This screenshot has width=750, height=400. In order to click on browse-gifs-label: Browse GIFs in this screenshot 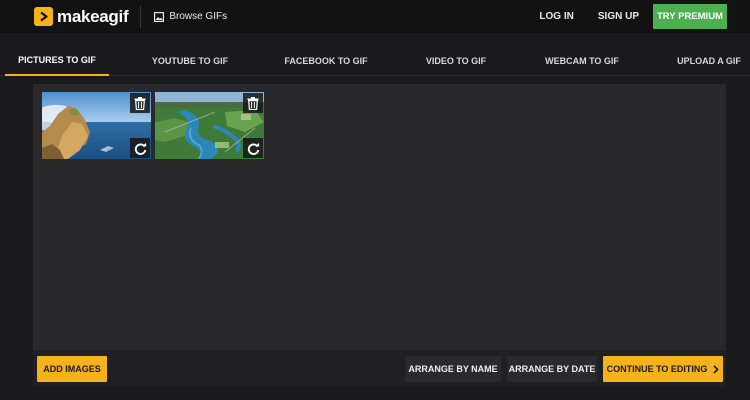, I will do `click(198, 16)`.